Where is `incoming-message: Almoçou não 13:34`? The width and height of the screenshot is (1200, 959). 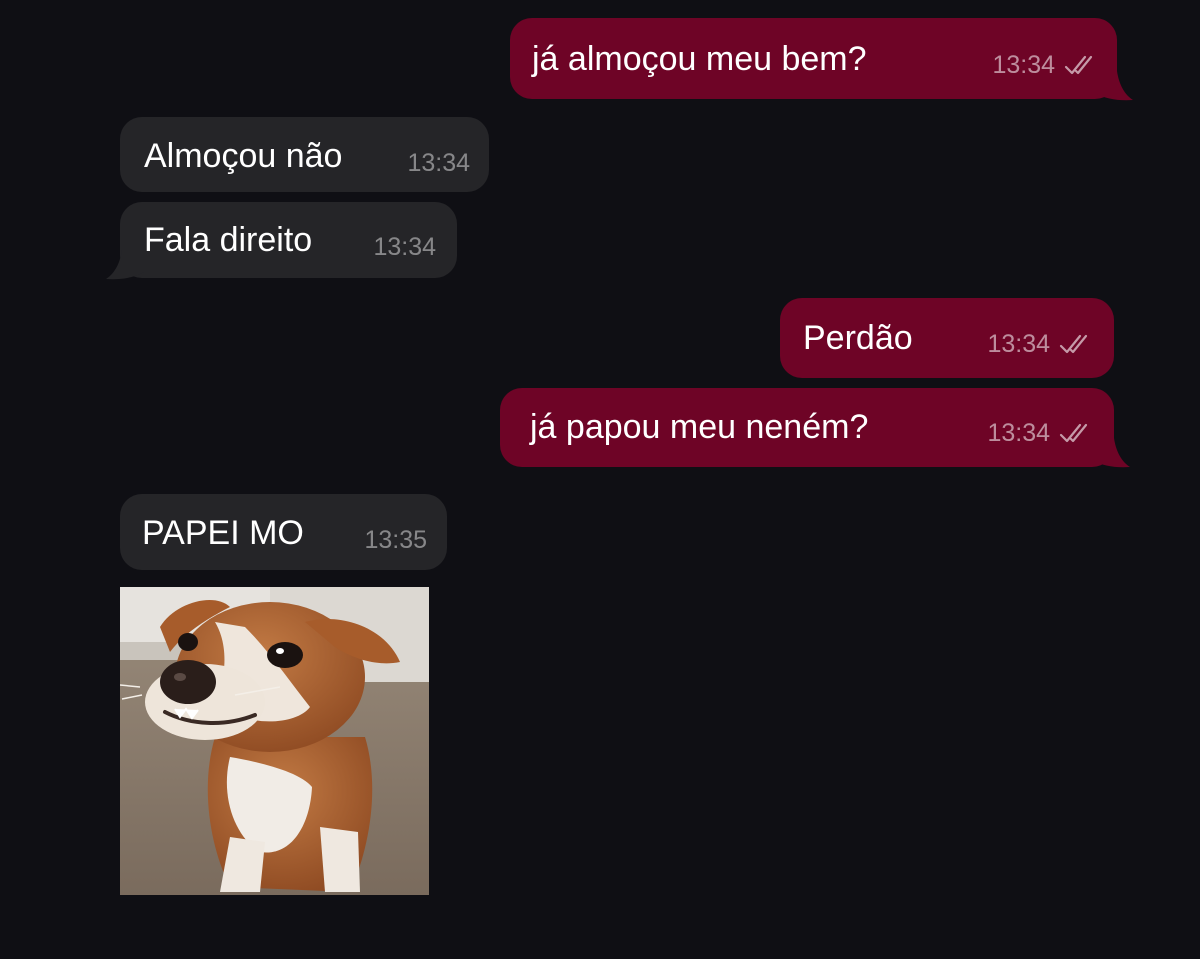 incoming-message: Almoçou não 13:34 is located at coordinates (304, 154).